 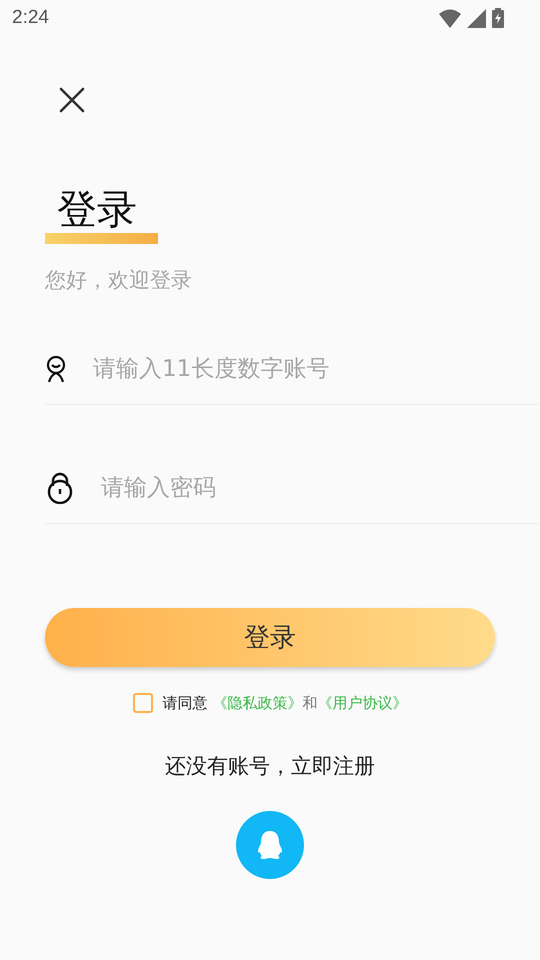 I want to click on wifi-icon, so click(x=450, y=18).